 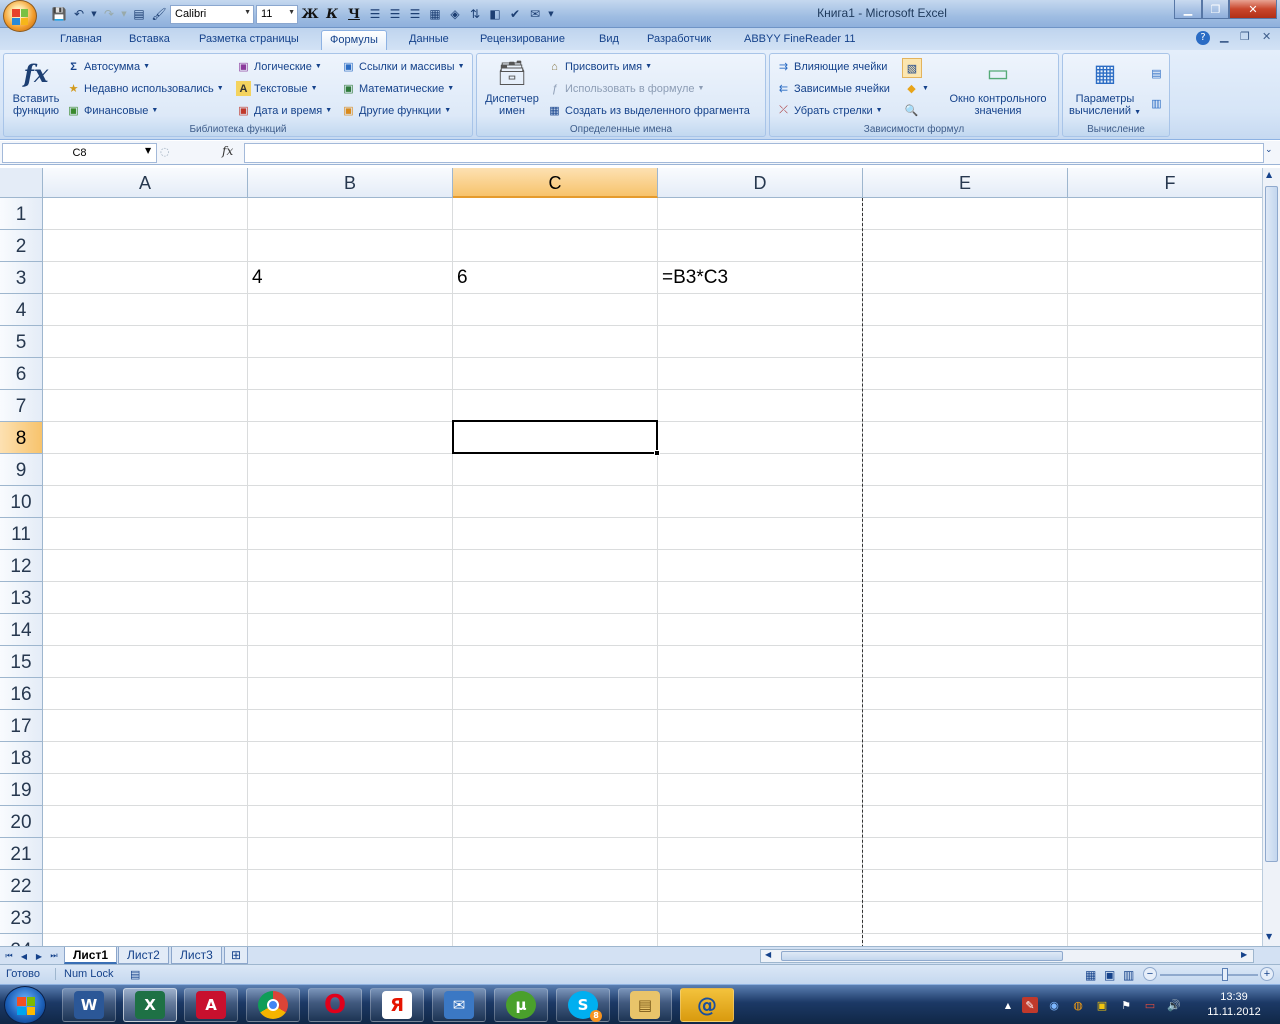 I want to click on zoom-slider-track, so click(x=1209, y=975).